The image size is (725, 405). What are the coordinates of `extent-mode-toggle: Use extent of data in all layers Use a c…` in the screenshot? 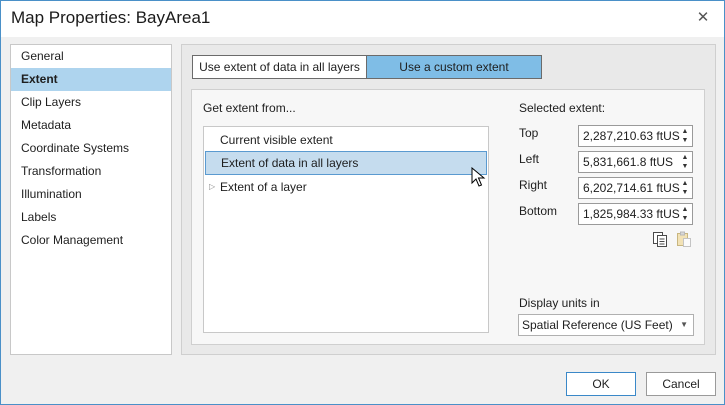 It's located at (367, 67).